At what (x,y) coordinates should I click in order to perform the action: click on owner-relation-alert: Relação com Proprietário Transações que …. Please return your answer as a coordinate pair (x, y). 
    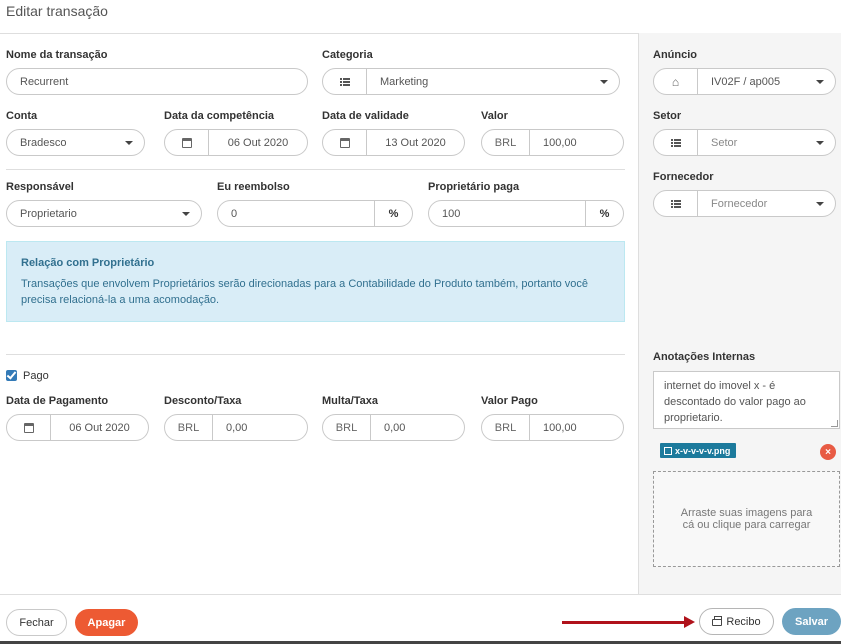
    Looking at the image, I should click on (315, 281).